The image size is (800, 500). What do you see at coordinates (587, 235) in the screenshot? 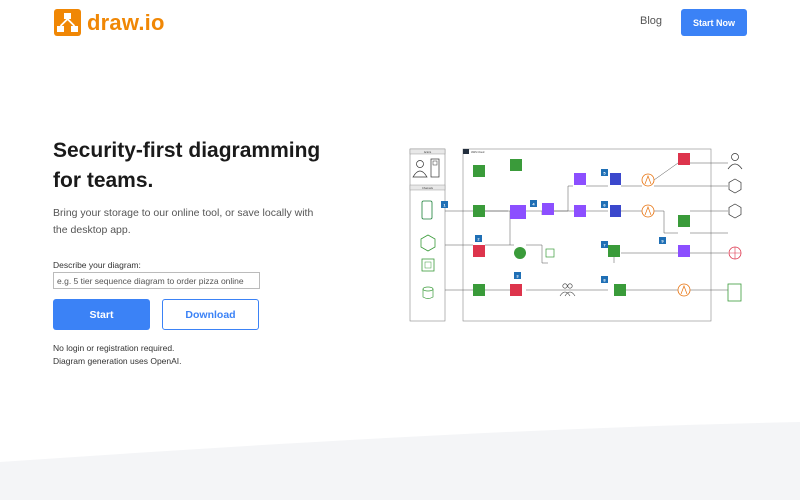
I see `aws-cloud-group` at bounding box center [587, 235].